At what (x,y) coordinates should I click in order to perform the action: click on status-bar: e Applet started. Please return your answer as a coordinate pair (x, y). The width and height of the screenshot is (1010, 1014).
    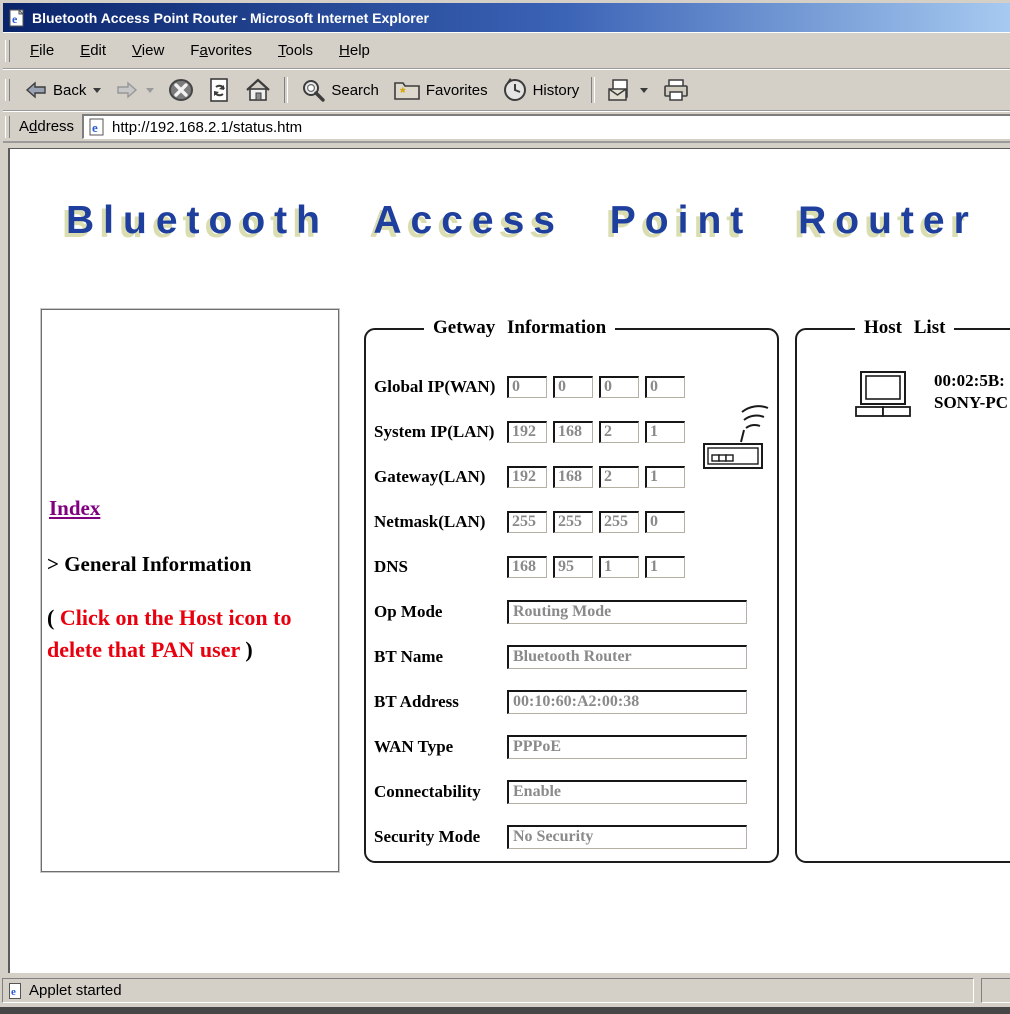
    Looking at the image, I should click on (505, 990).